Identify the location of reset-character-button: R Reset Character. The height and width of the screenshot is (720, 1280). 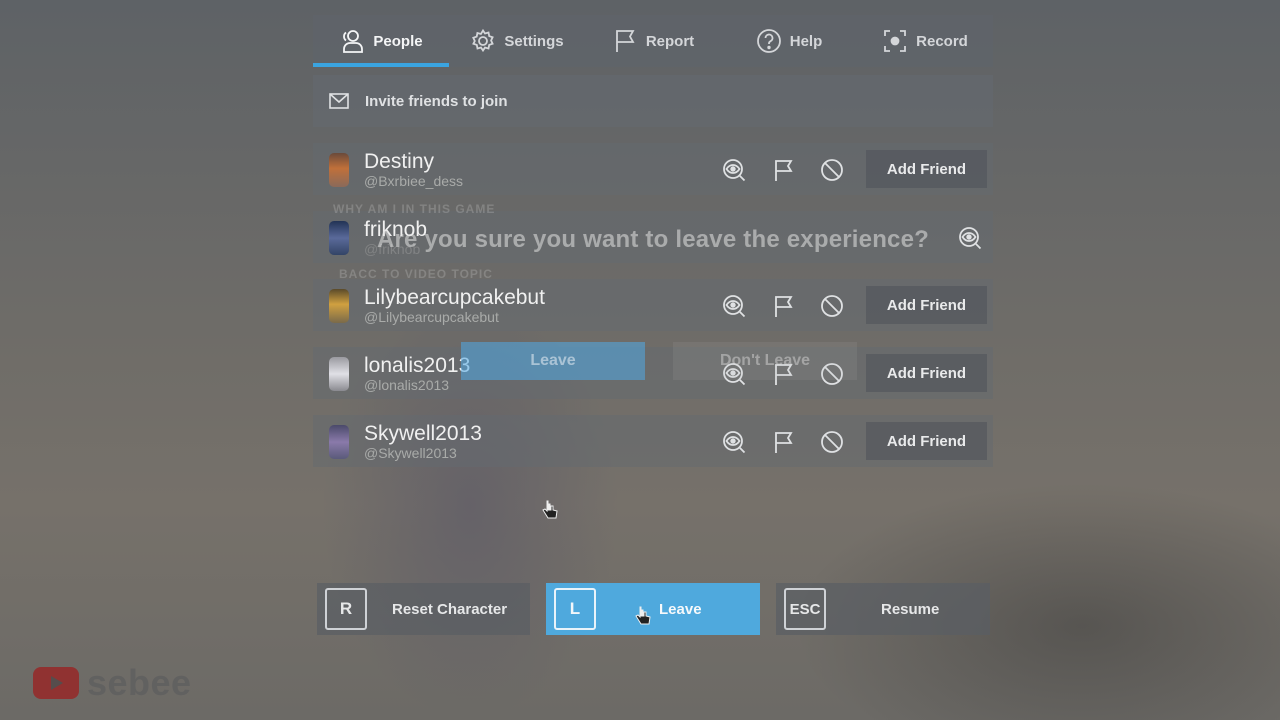
(423, 609).